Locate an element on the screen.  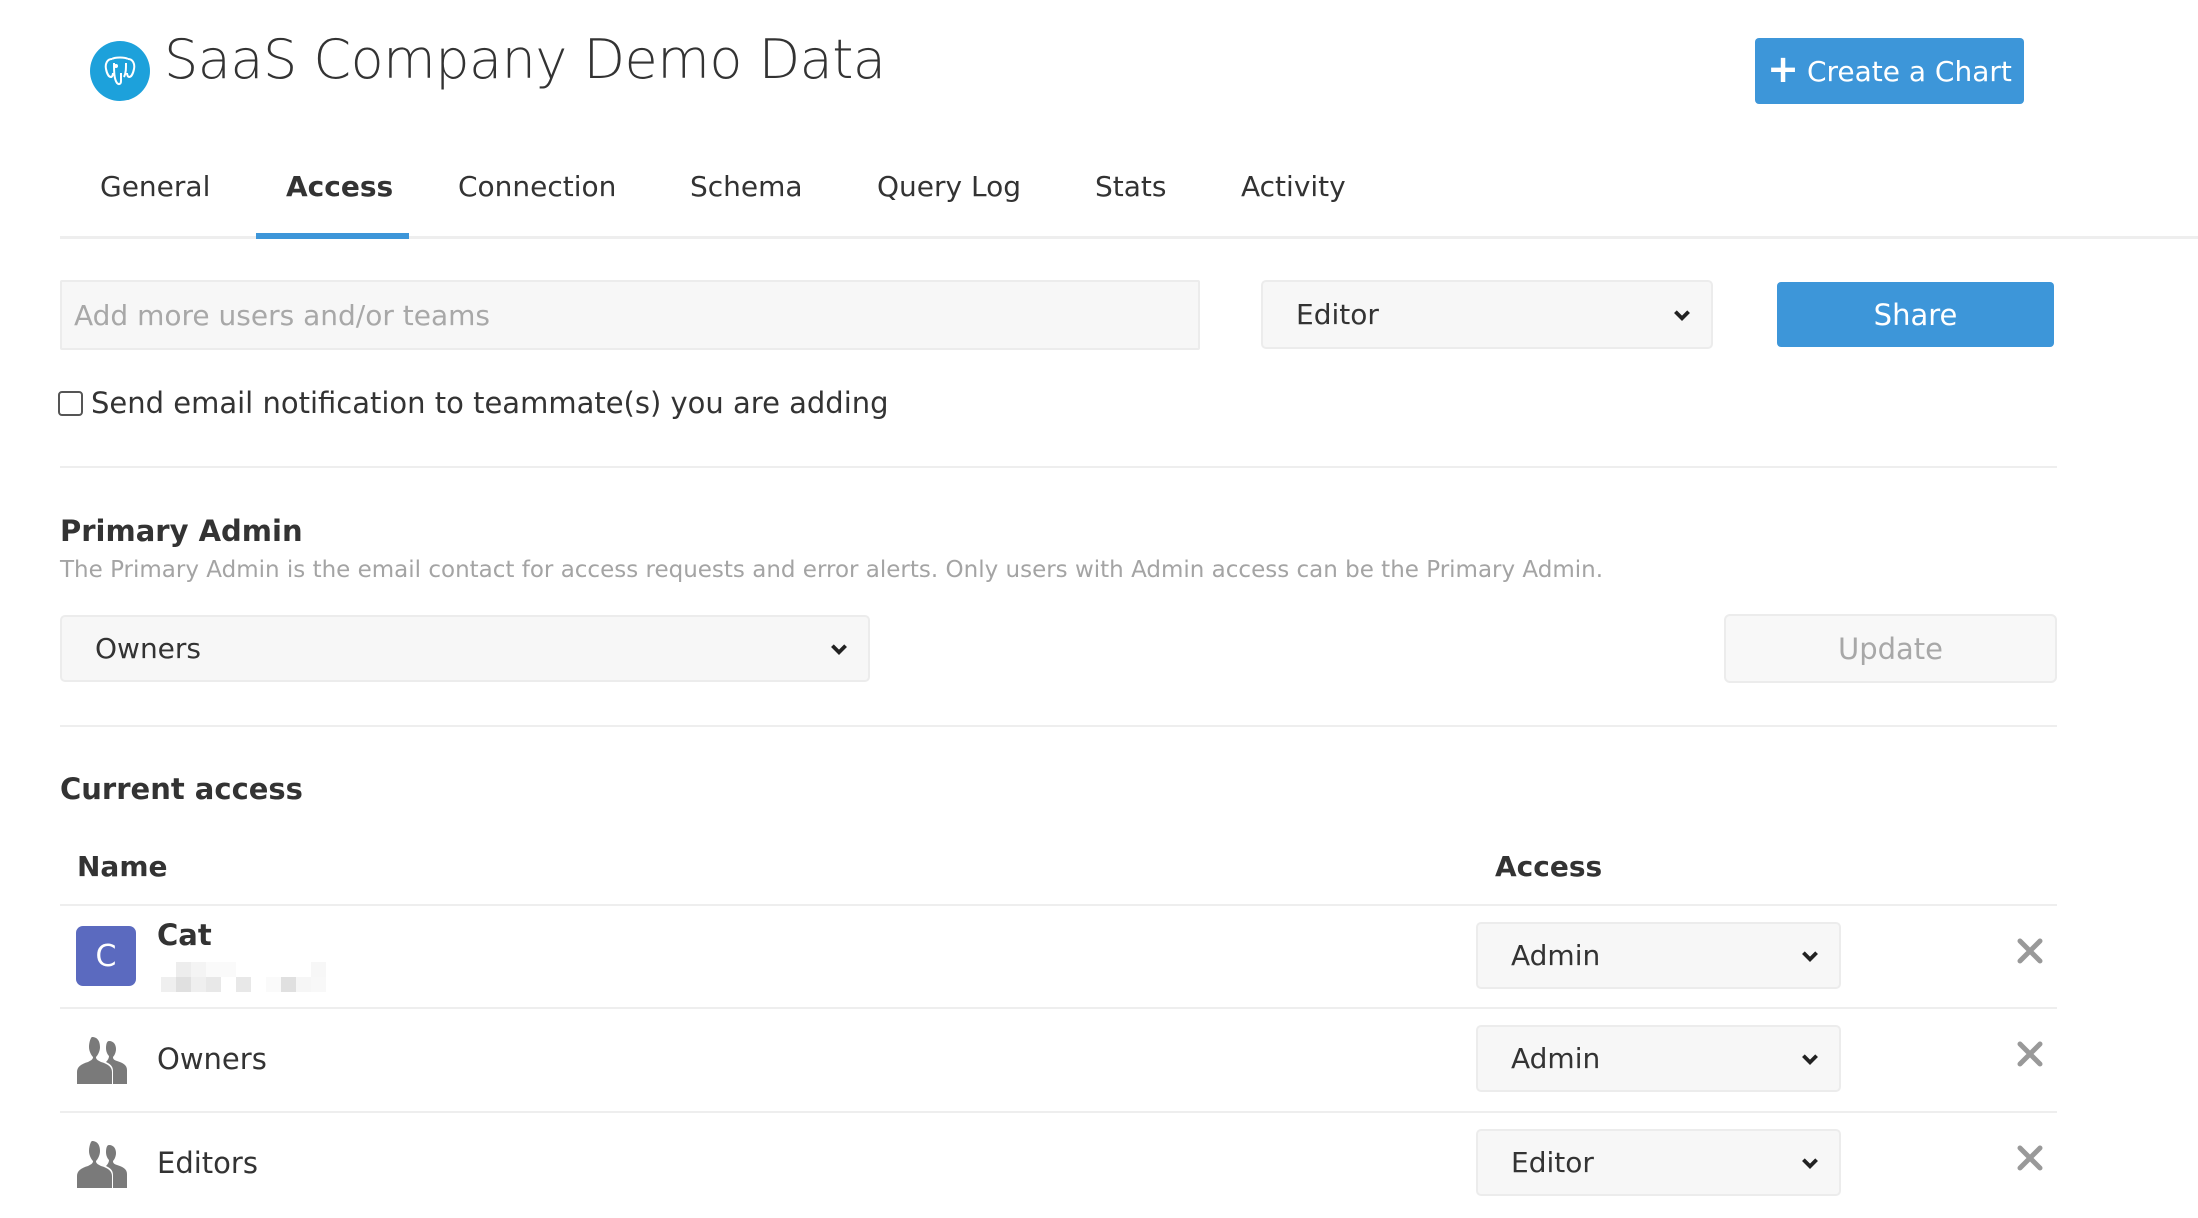
notify-checkbox is located at coordinates (70, 403).